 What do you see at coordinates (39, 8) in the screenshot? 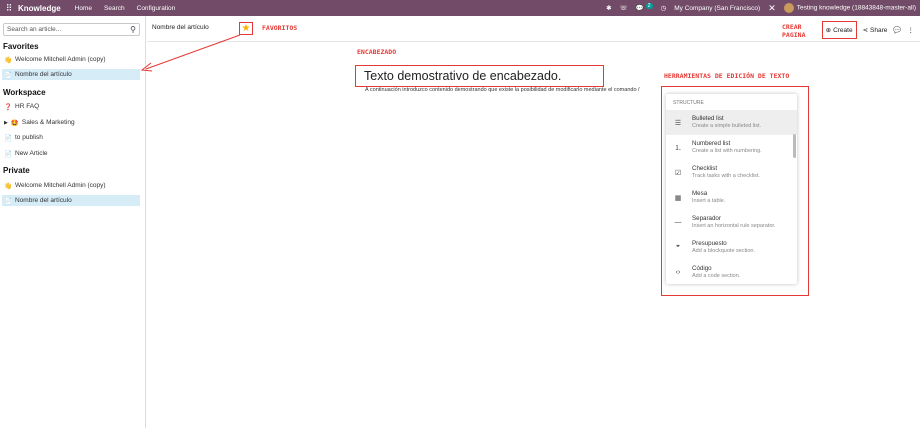
I see `app-name: Knowledge` at bounding box center [39, 8].